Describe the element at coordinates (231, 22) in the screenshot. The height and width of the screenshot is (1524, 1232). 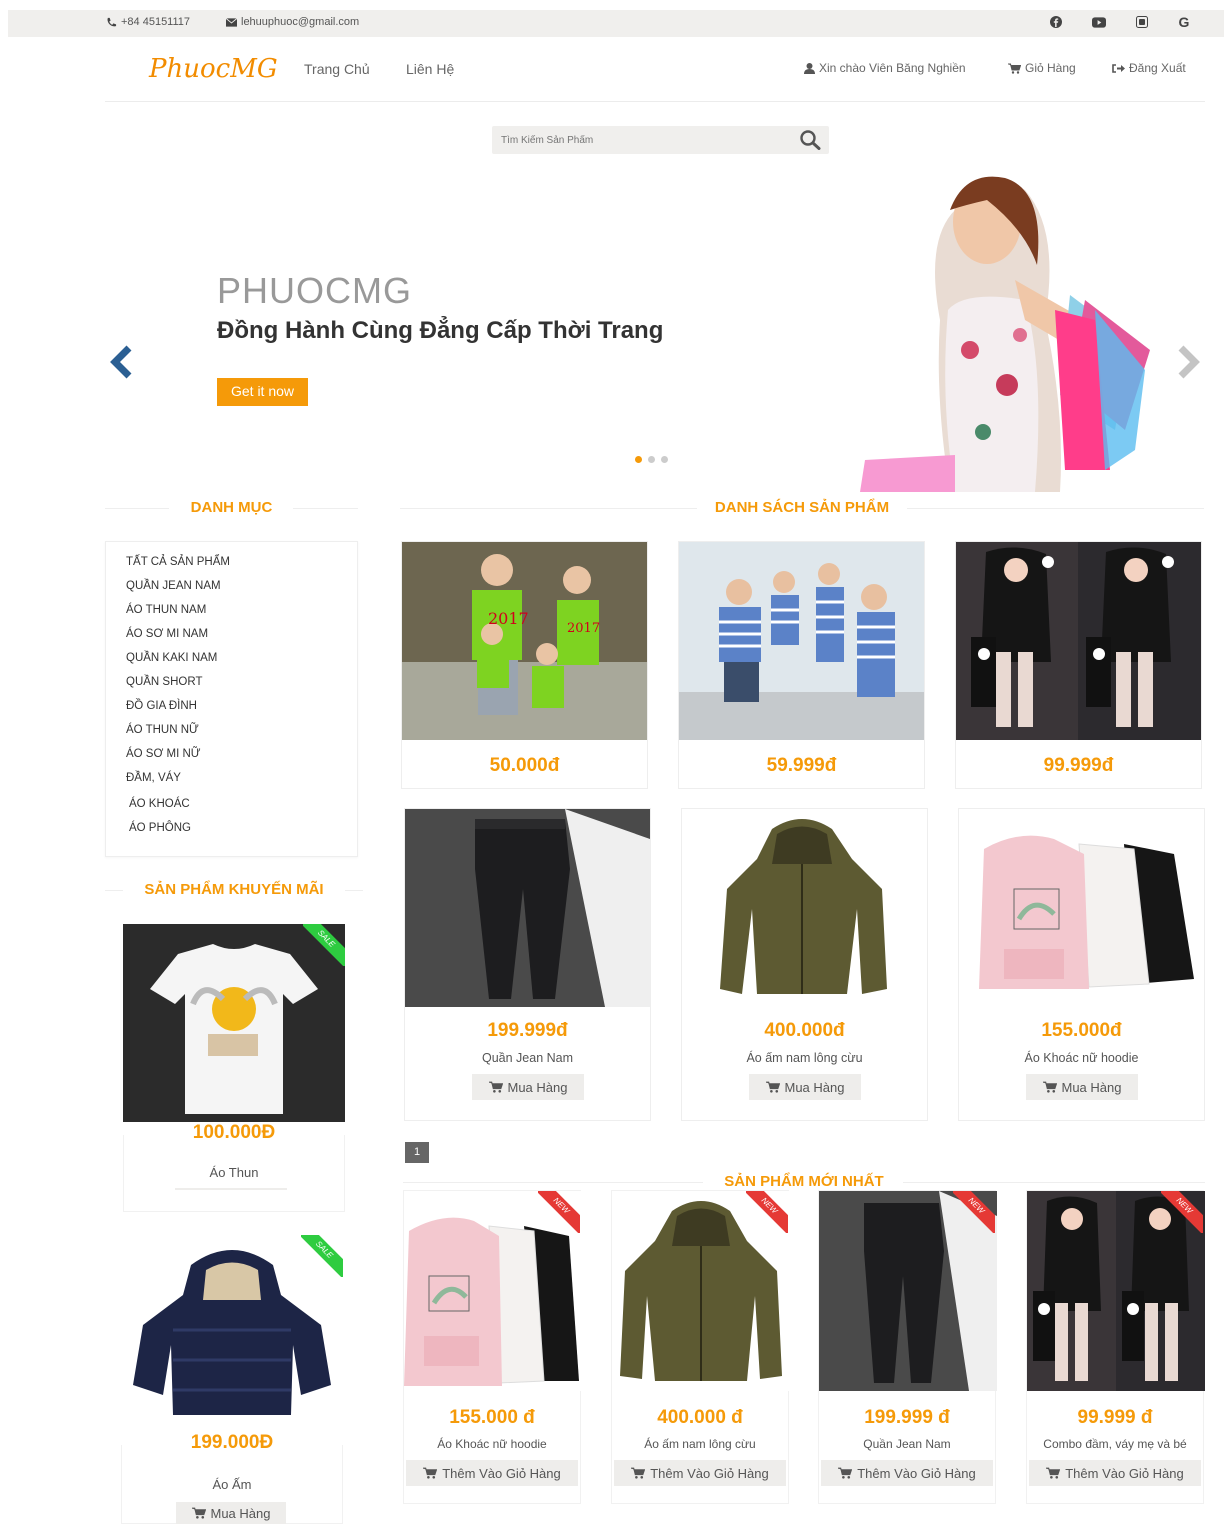
I see `envelope-icon` at that location.